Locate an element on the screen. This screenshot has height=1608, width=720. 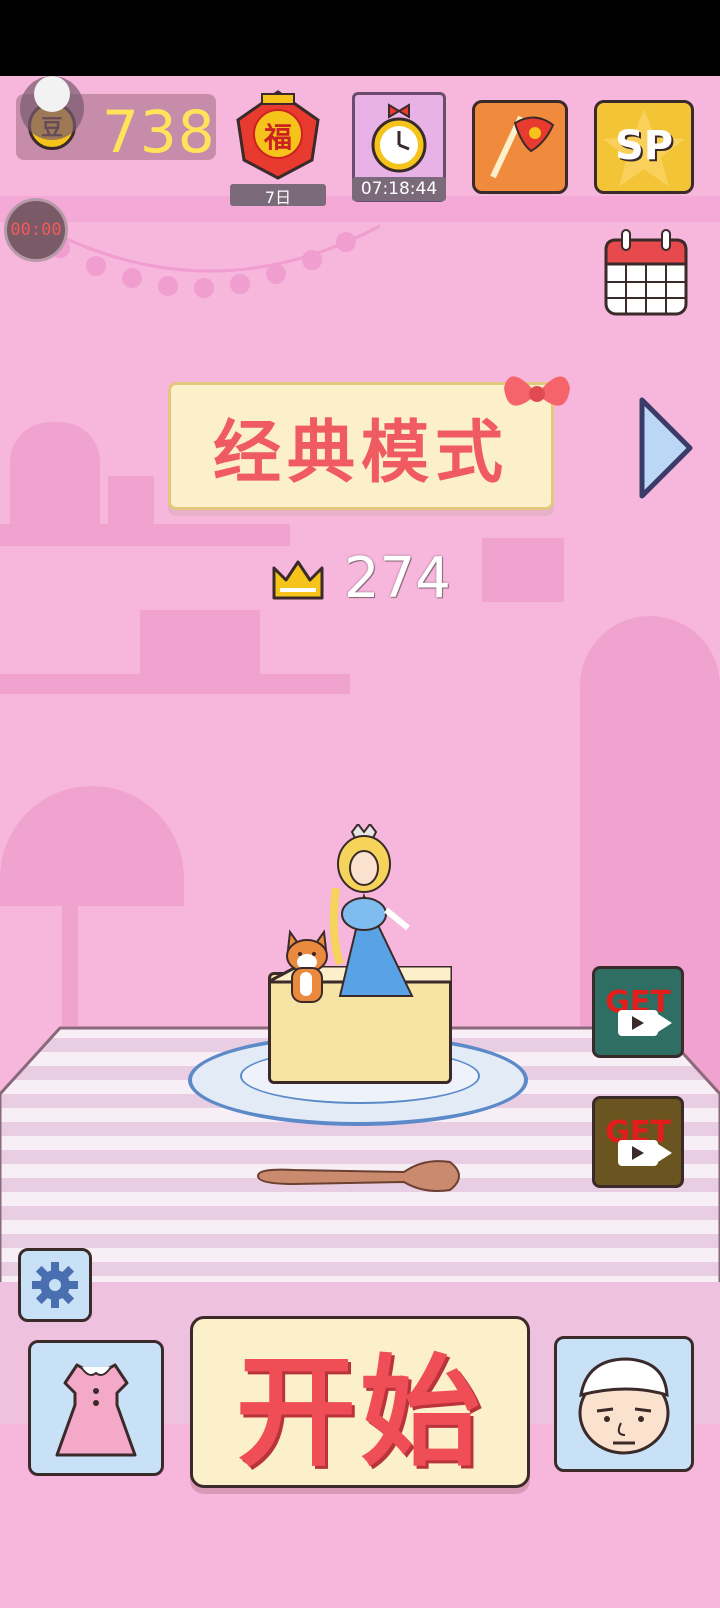
gear-icon is located at coordinates (55, 1285).